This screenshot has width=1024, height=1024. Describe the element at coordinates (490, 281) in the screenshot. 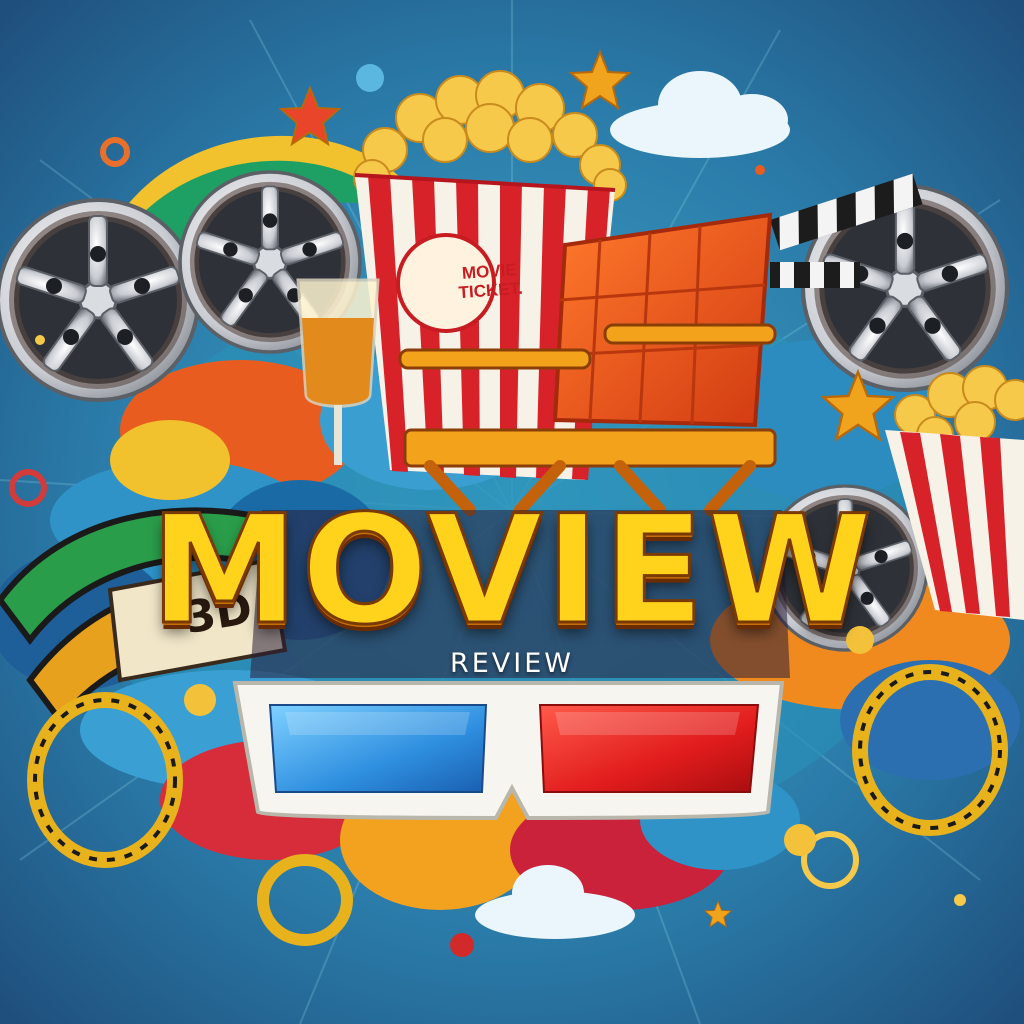

I see `movie-ticket-label: MOVIE TICKET.` at that location.